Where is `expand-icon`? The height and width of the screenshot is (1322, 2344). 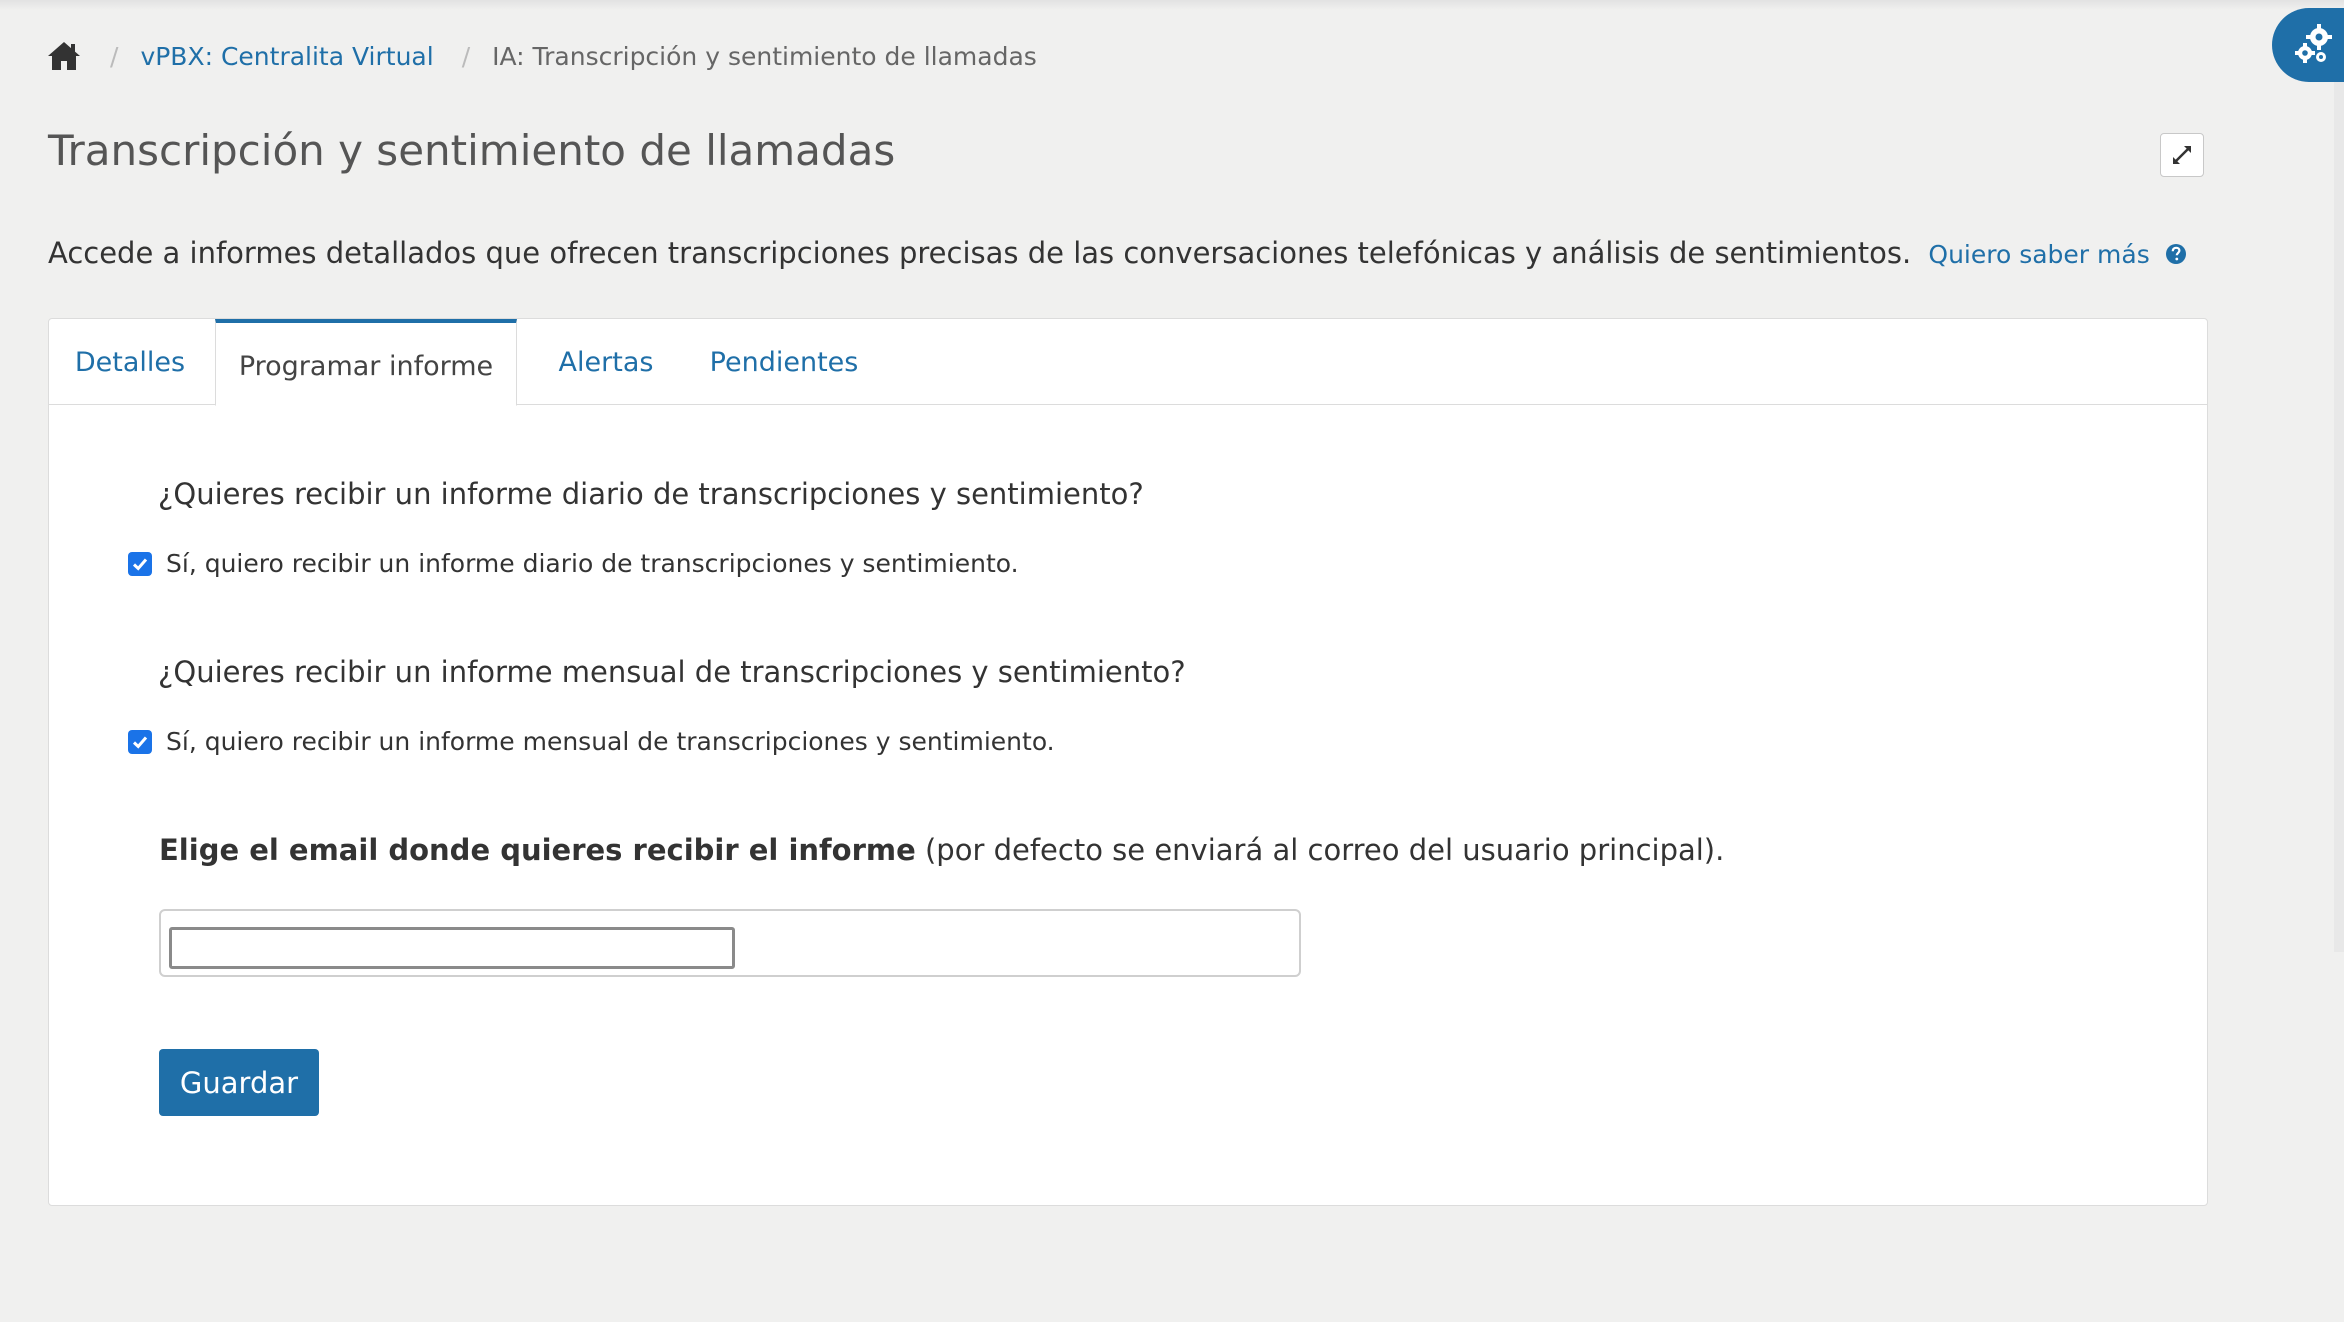 expand-icon is located at coordinates (2182, 155).